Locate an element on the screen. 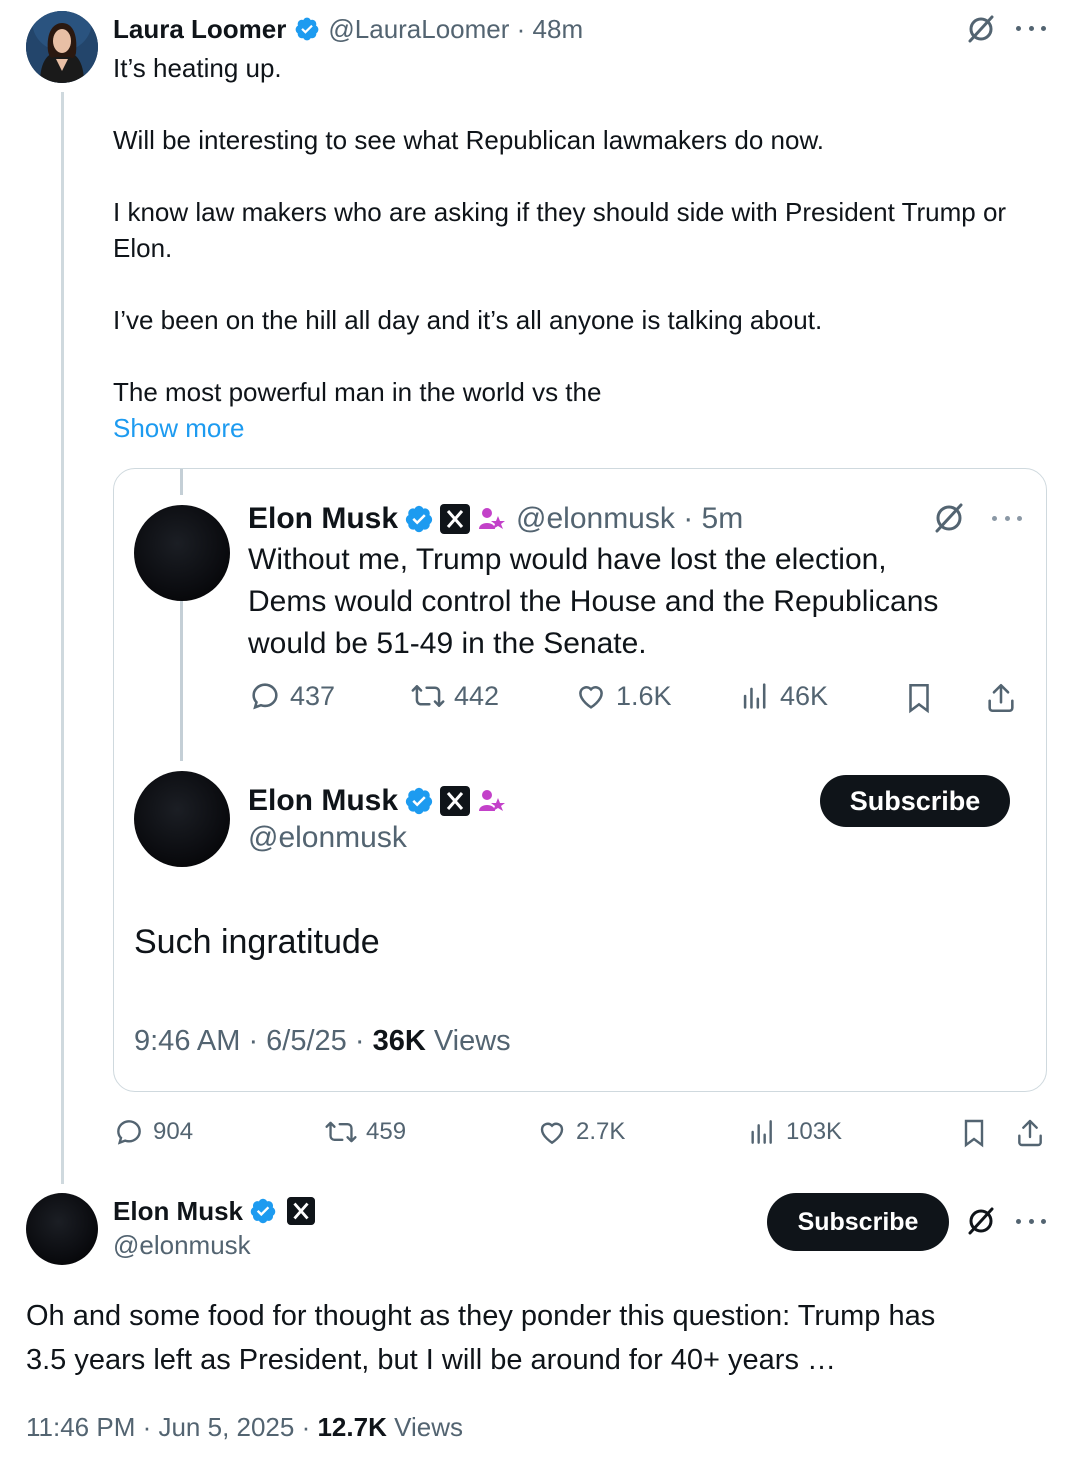  views-count: 36K is located at coordinates (399, 1041).